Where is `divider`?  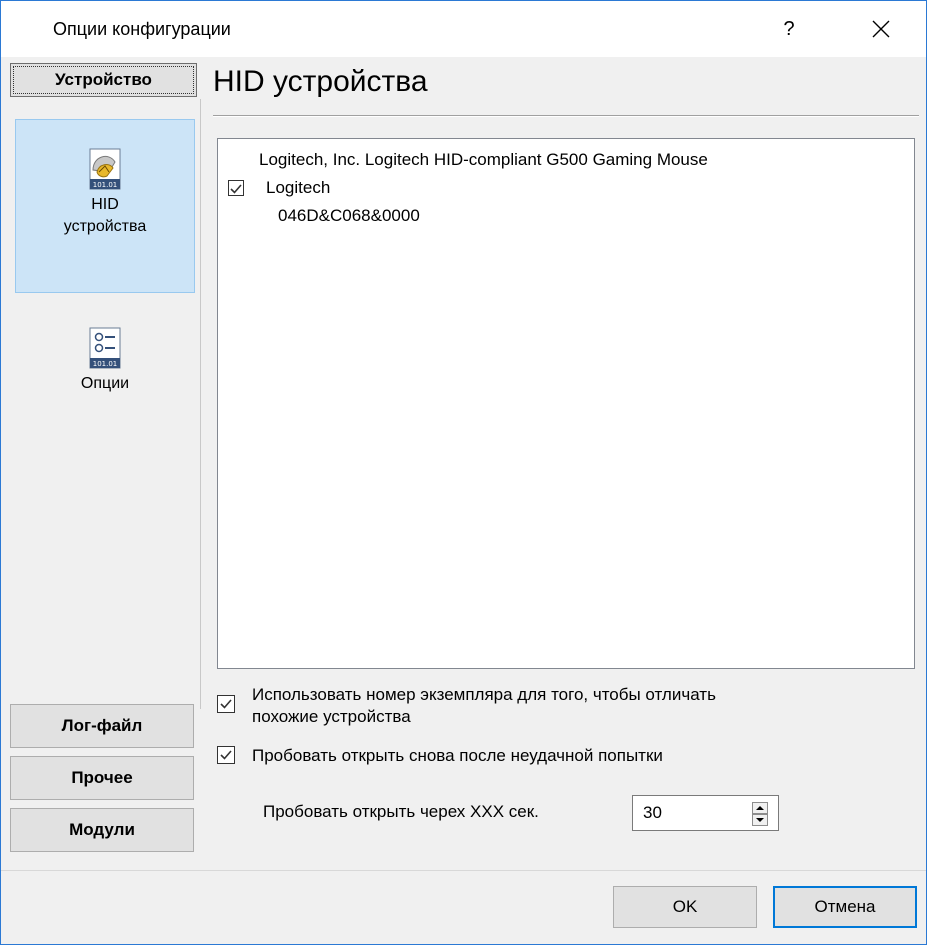
divider is located at coordinates (566, 116).